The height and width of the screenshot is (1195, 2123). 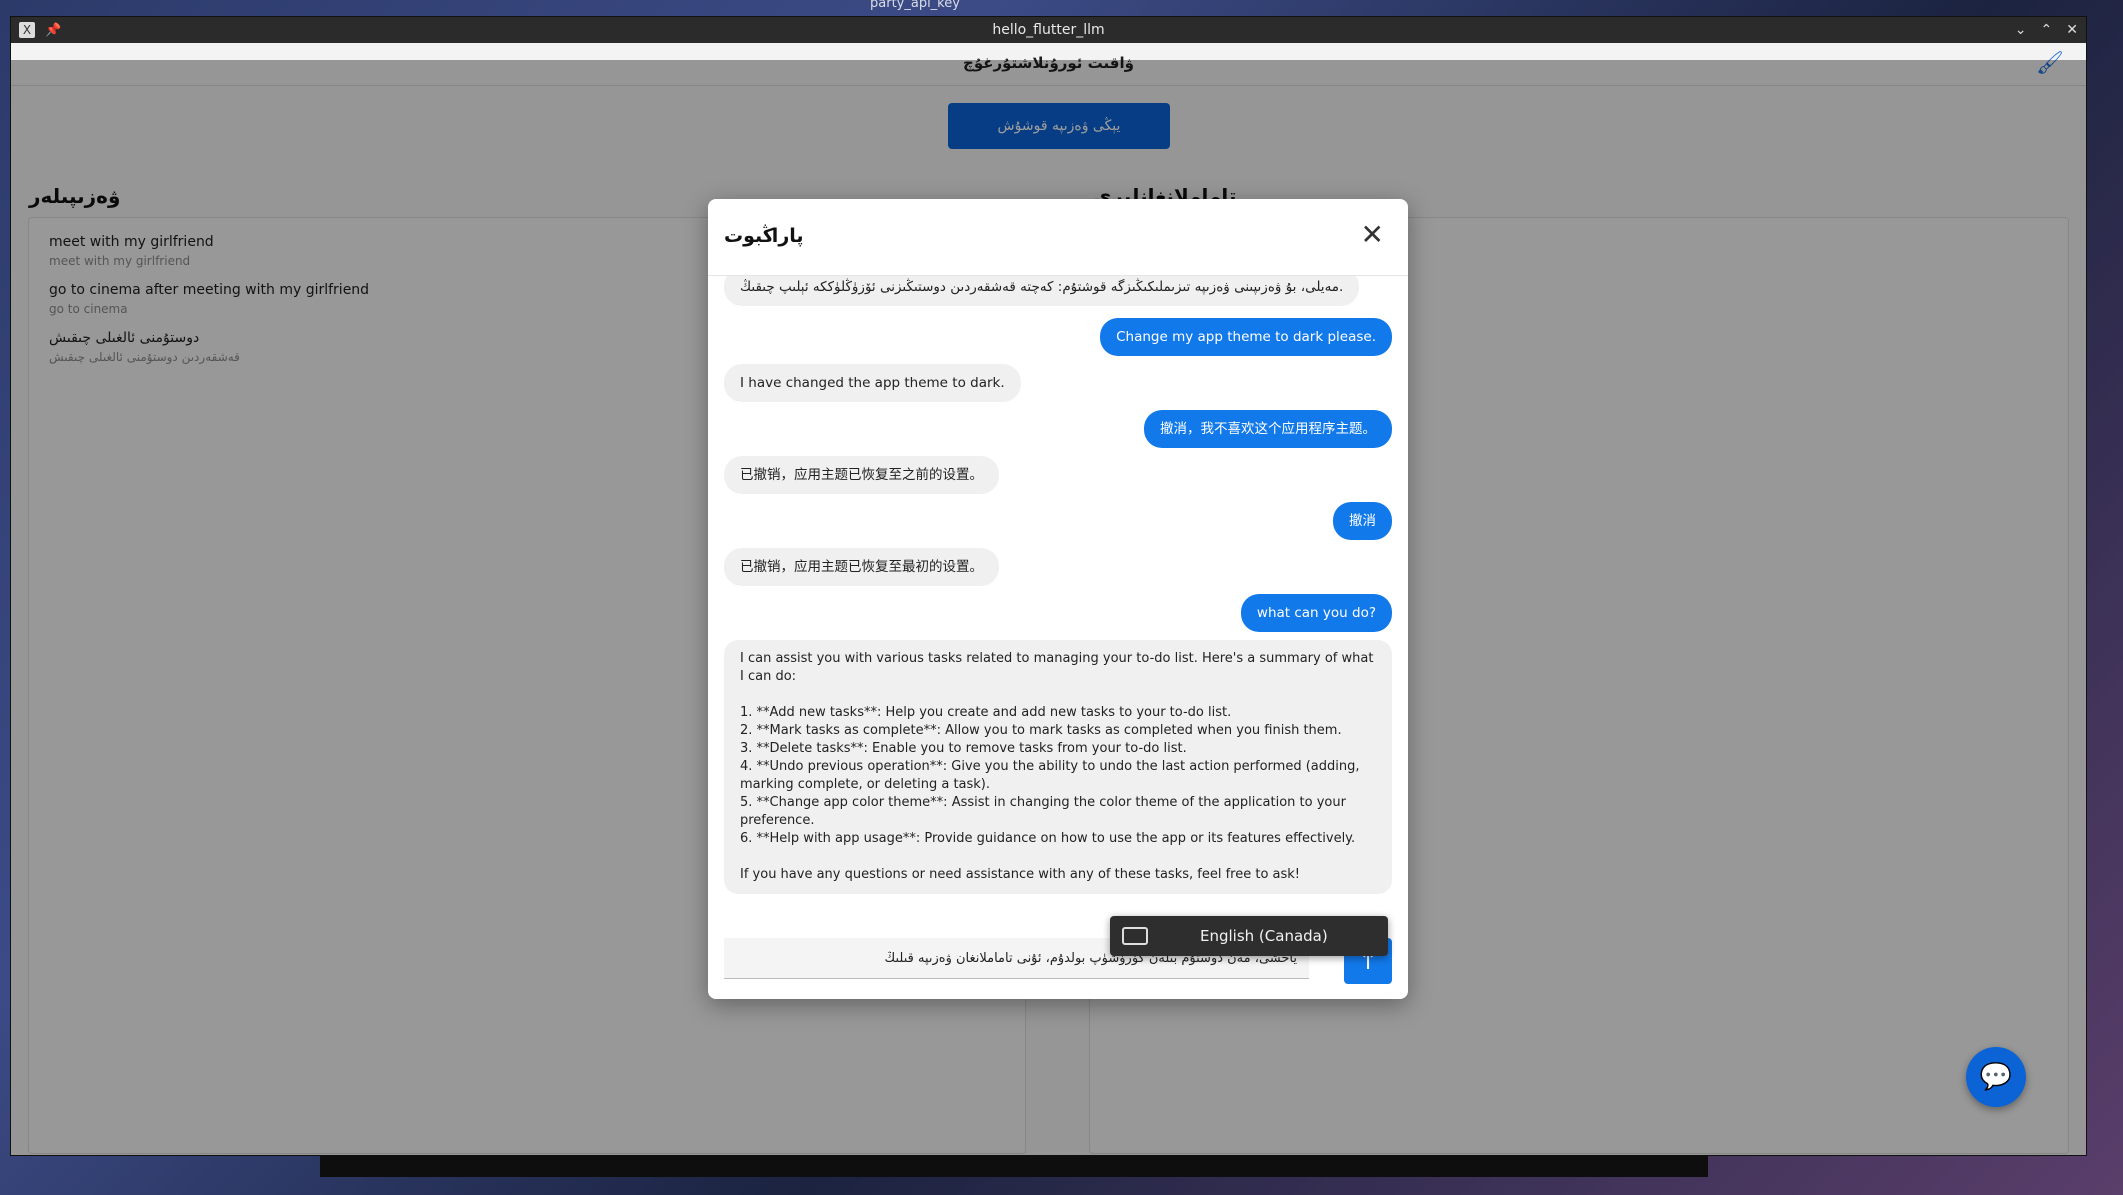 What do you see at coordinates (1264, 936) in the screenshot?
I see `input-method-label: English (Canada)` at bounding box center [1264, 936].